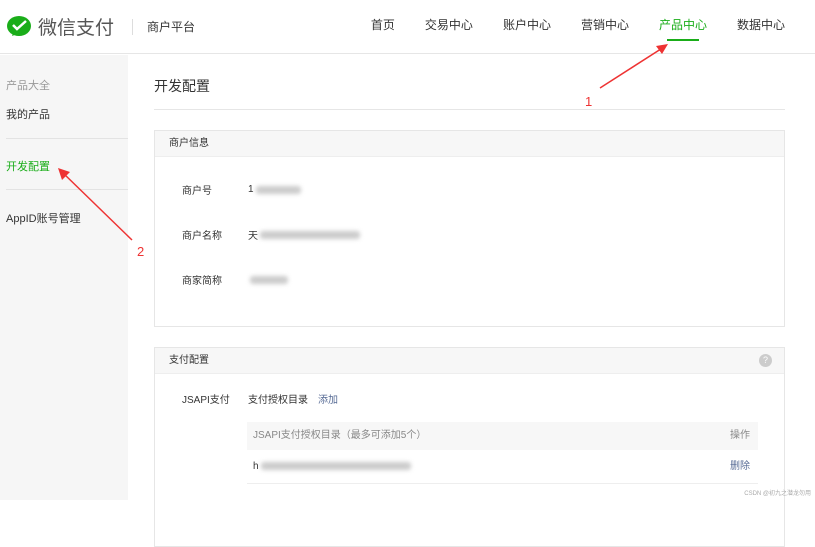 This screenshot has height=547, width=815. I want to click on watermark: CSDN @初九之潜龙勿用, so click(777, 494).